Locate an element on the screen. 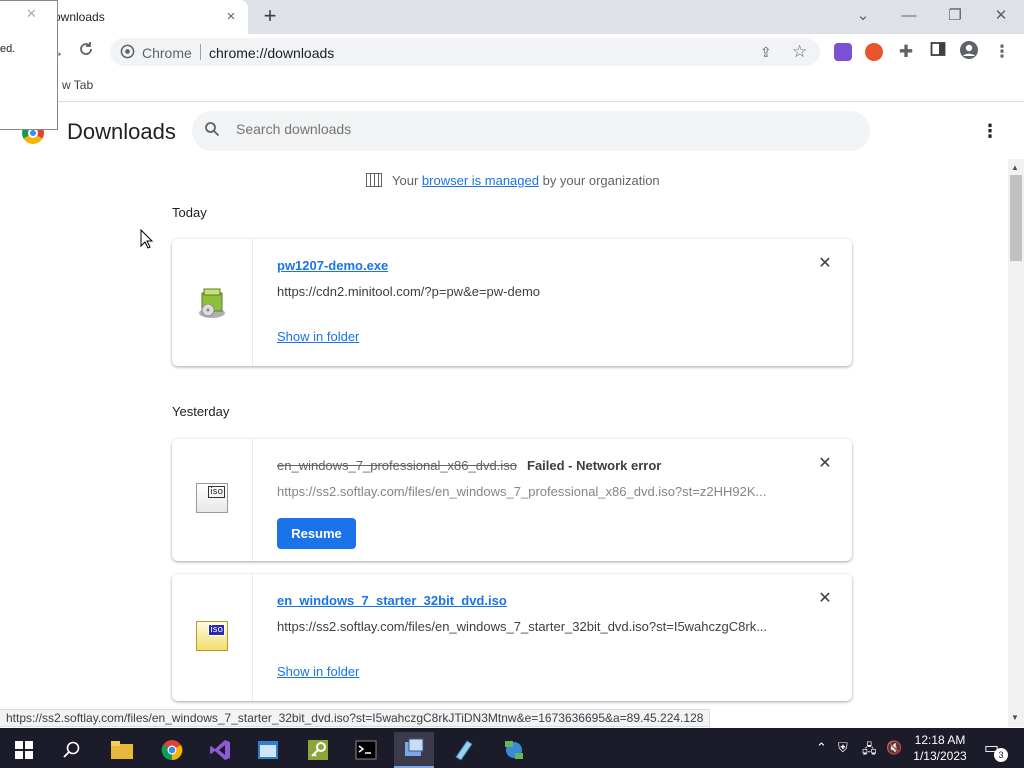 The image size is (1024, 768). site-label: Chrome is located at coordinates (167, 53).